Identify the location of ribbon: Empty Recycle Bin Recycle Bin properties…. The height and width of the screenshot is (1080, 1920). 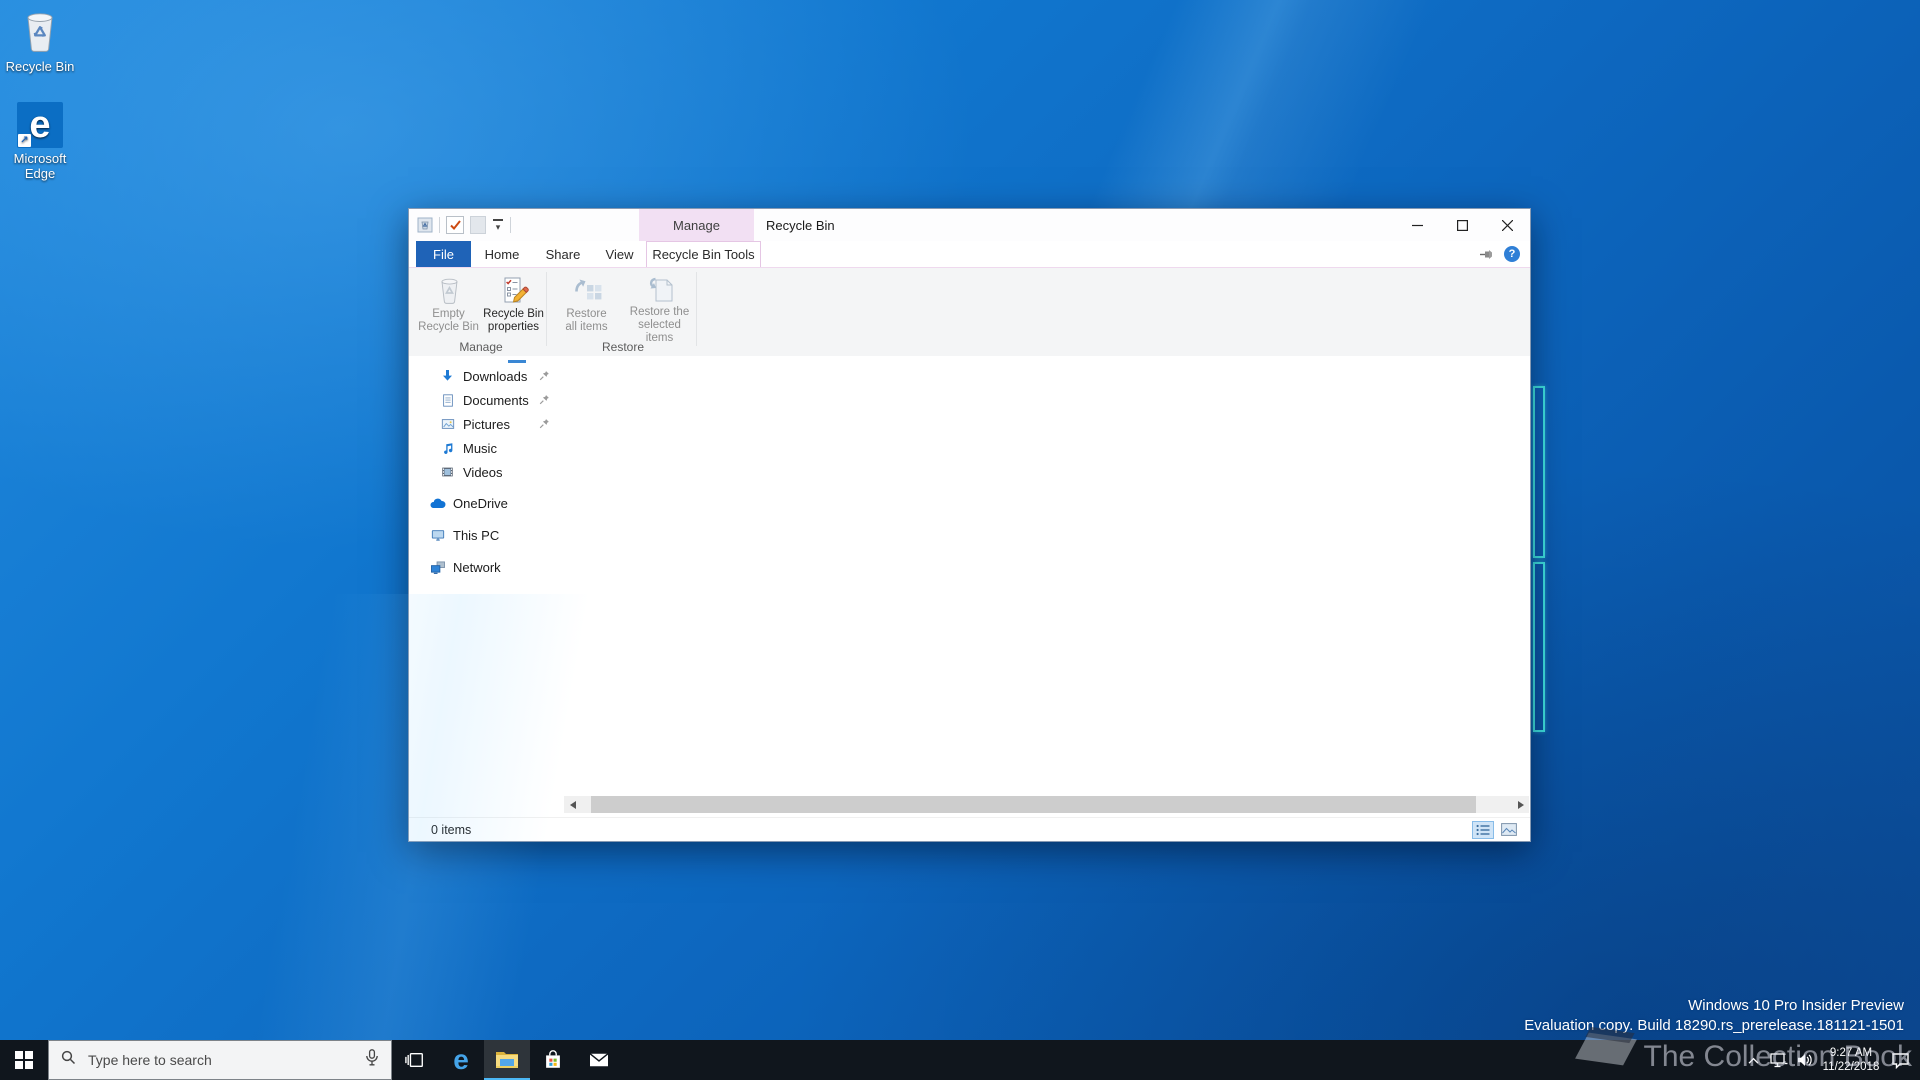
(969, 313).